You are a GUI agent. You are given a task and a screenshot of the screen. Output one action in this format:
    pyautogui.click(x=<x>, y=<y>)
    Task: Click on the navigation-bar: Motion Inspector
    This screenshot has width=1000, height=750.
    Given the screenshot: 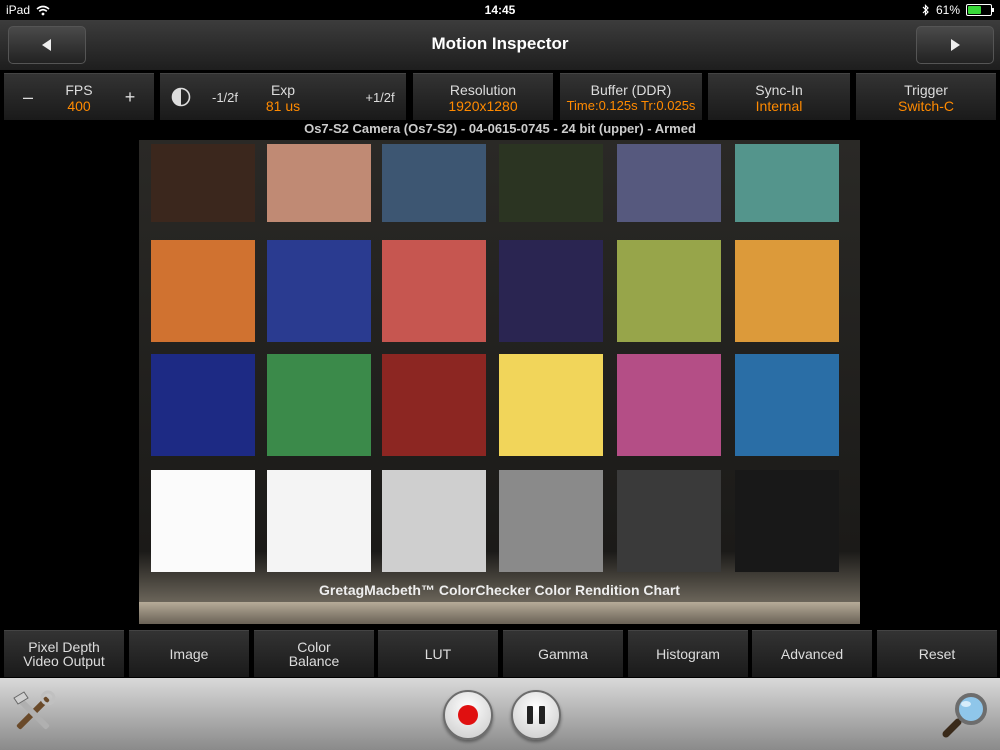 What is the action you would take?
    pyautogui.click(x=500, y=45)
    